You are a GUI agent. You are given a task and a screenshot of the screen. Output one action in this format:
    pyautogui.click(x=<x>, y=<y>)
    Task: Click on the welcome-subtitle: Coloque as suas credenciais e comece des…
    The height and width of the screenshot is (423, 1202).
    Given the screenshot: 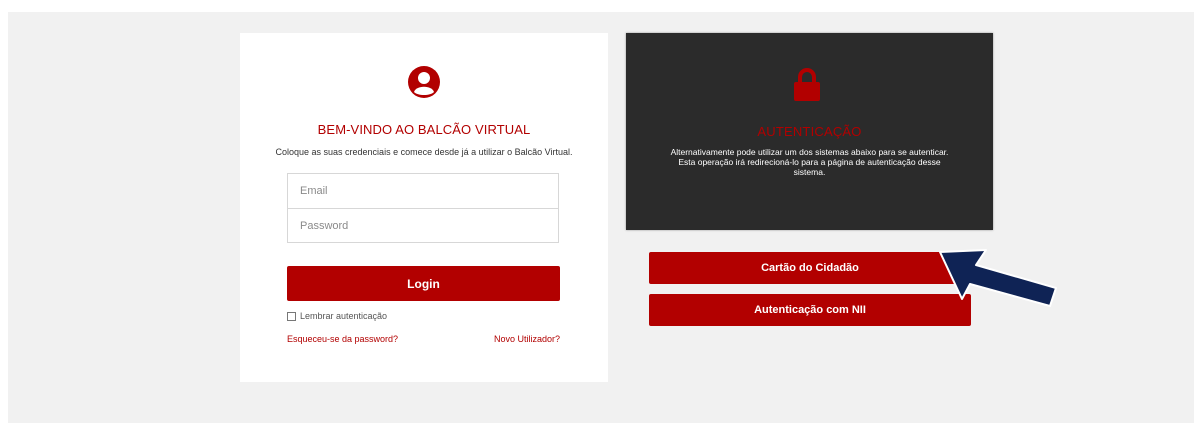 What is the action you would take?
    pyautogui.click(x=424, y=152)
    